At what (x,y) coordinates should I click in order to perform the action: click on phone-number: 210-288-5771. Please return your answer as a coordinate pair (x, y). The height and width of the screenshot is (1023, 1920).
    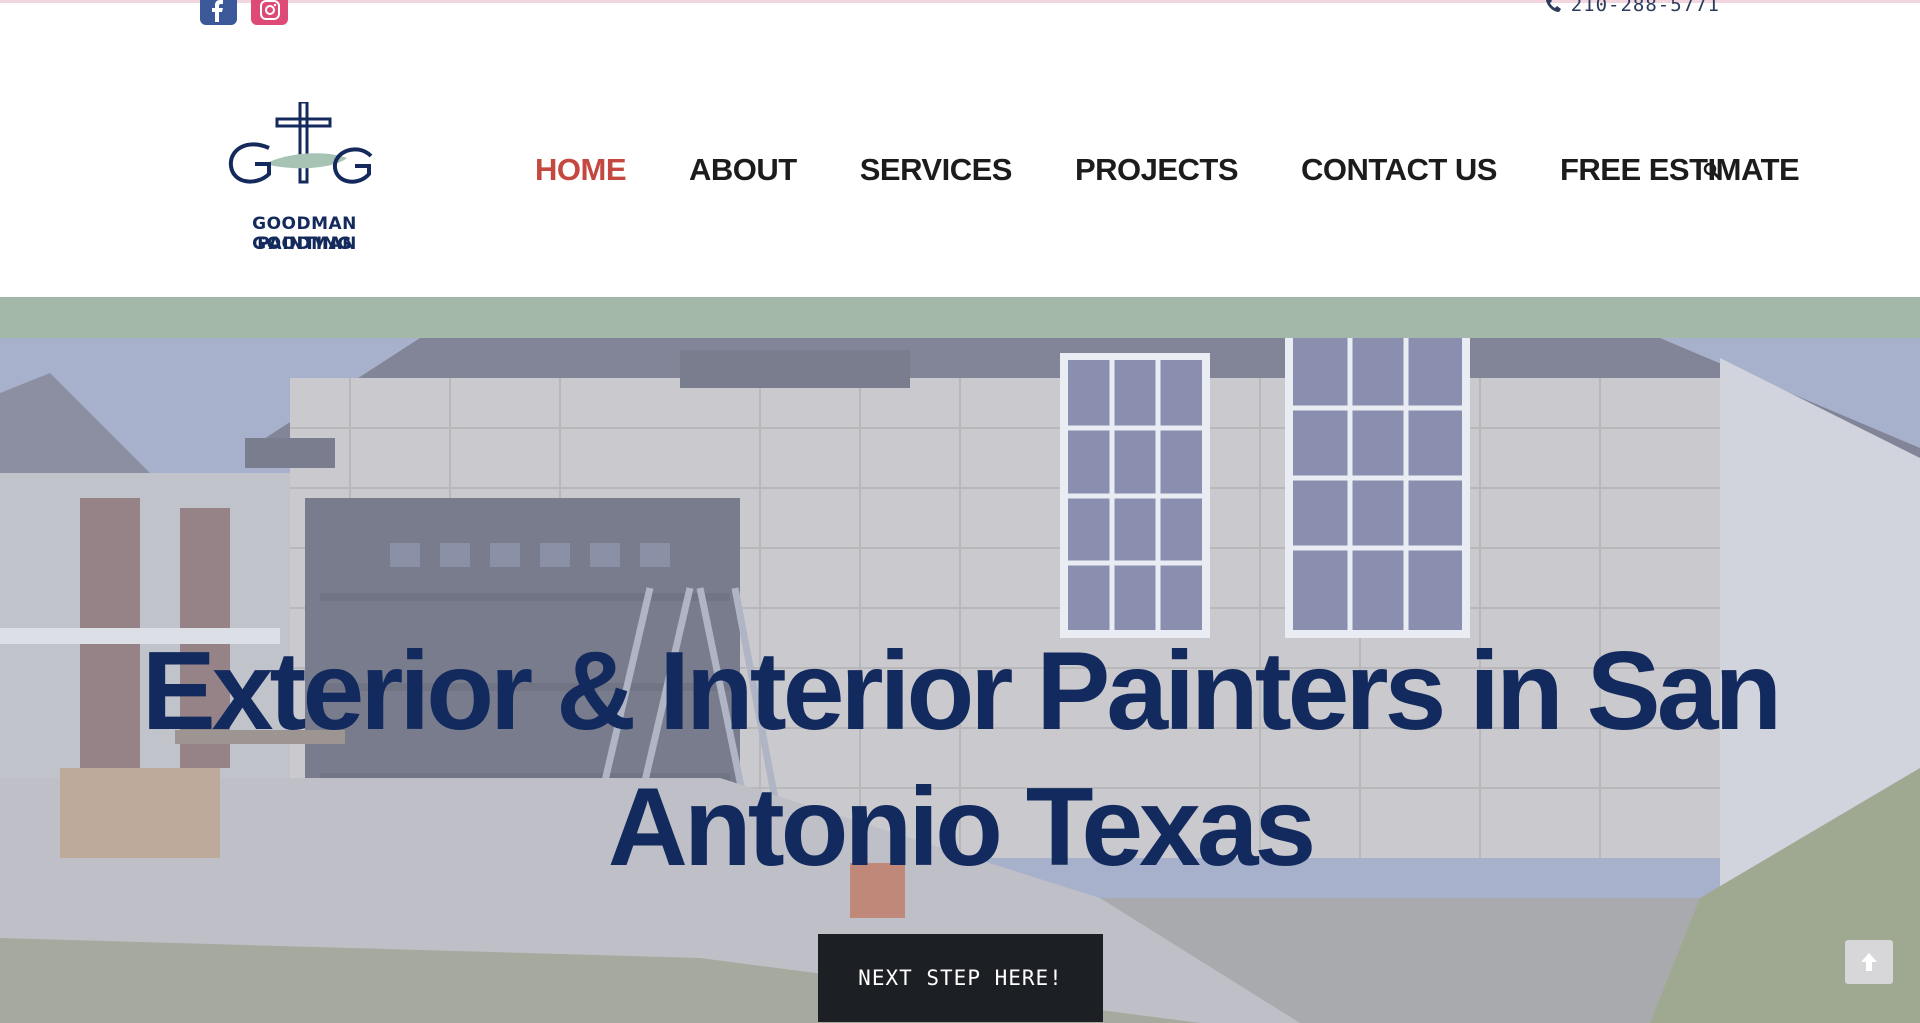
    Looking at the image, I should click on (1632, 8).